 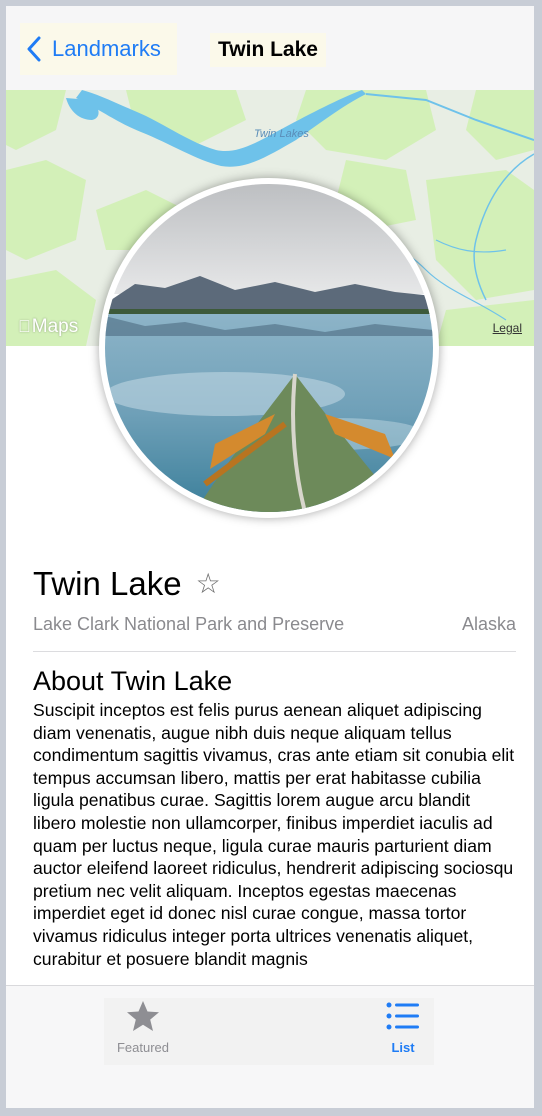 I want to click on about-heading: About Twin Lake, so click(x=133, y=681).